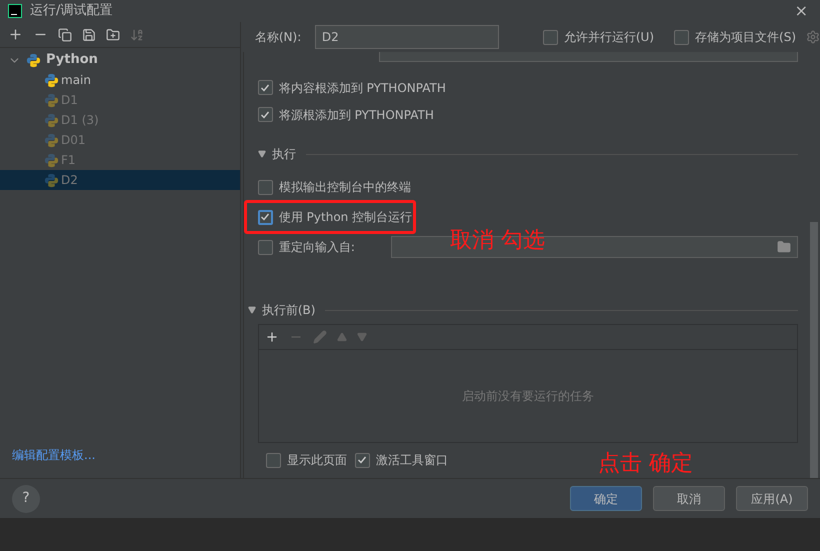 The width and height of the screenshot is (820, 551). Describe the element at coordinates (120, 180) in the screenshot. I see `tree-item: D2` at that location.